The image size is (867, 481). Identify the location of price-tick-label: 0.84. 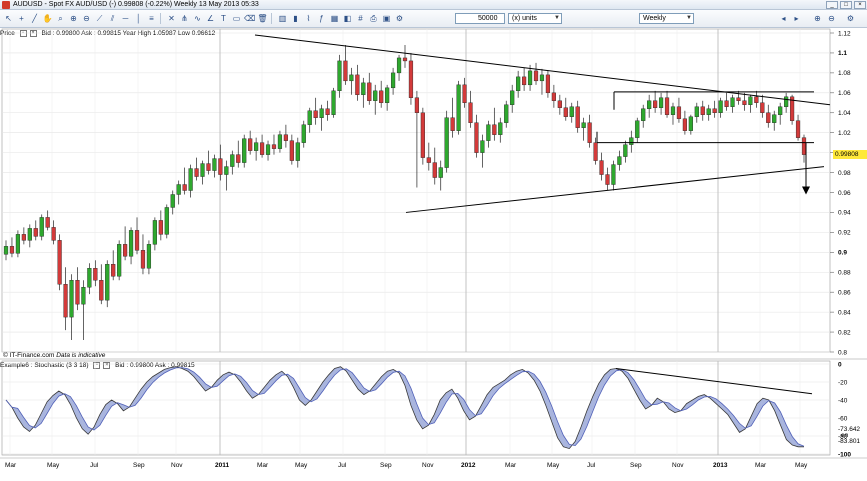
(844, 312).